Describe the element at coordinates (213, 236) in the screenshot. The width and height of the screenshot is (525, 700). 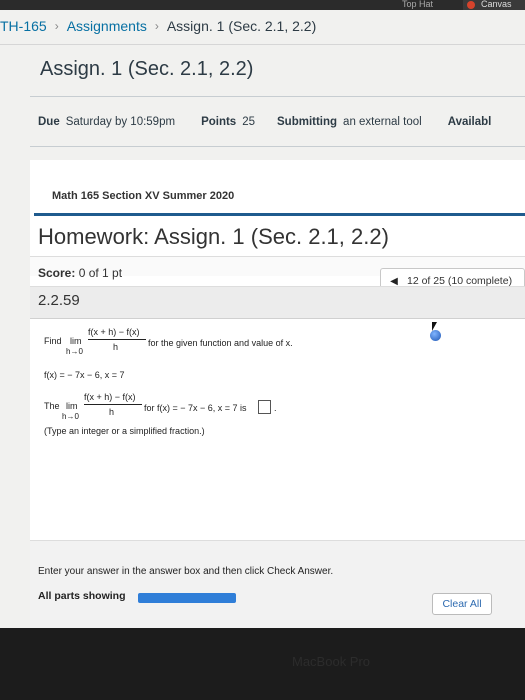
I see `homework-title: Homework: Assign. 1 (Sec. 2.1, 2.2)` at that location.